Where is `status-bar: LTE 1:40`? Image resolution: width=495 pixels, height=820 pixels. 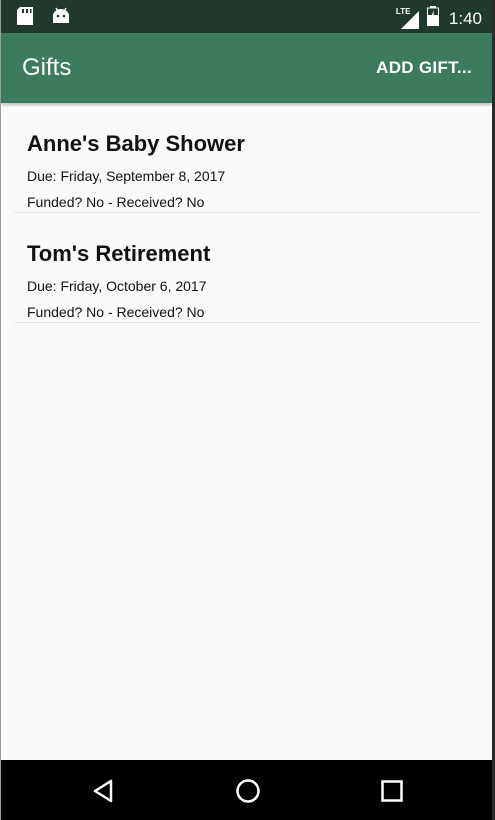 status-bar: LTE 1:40 is located at coordinates (246, 16).